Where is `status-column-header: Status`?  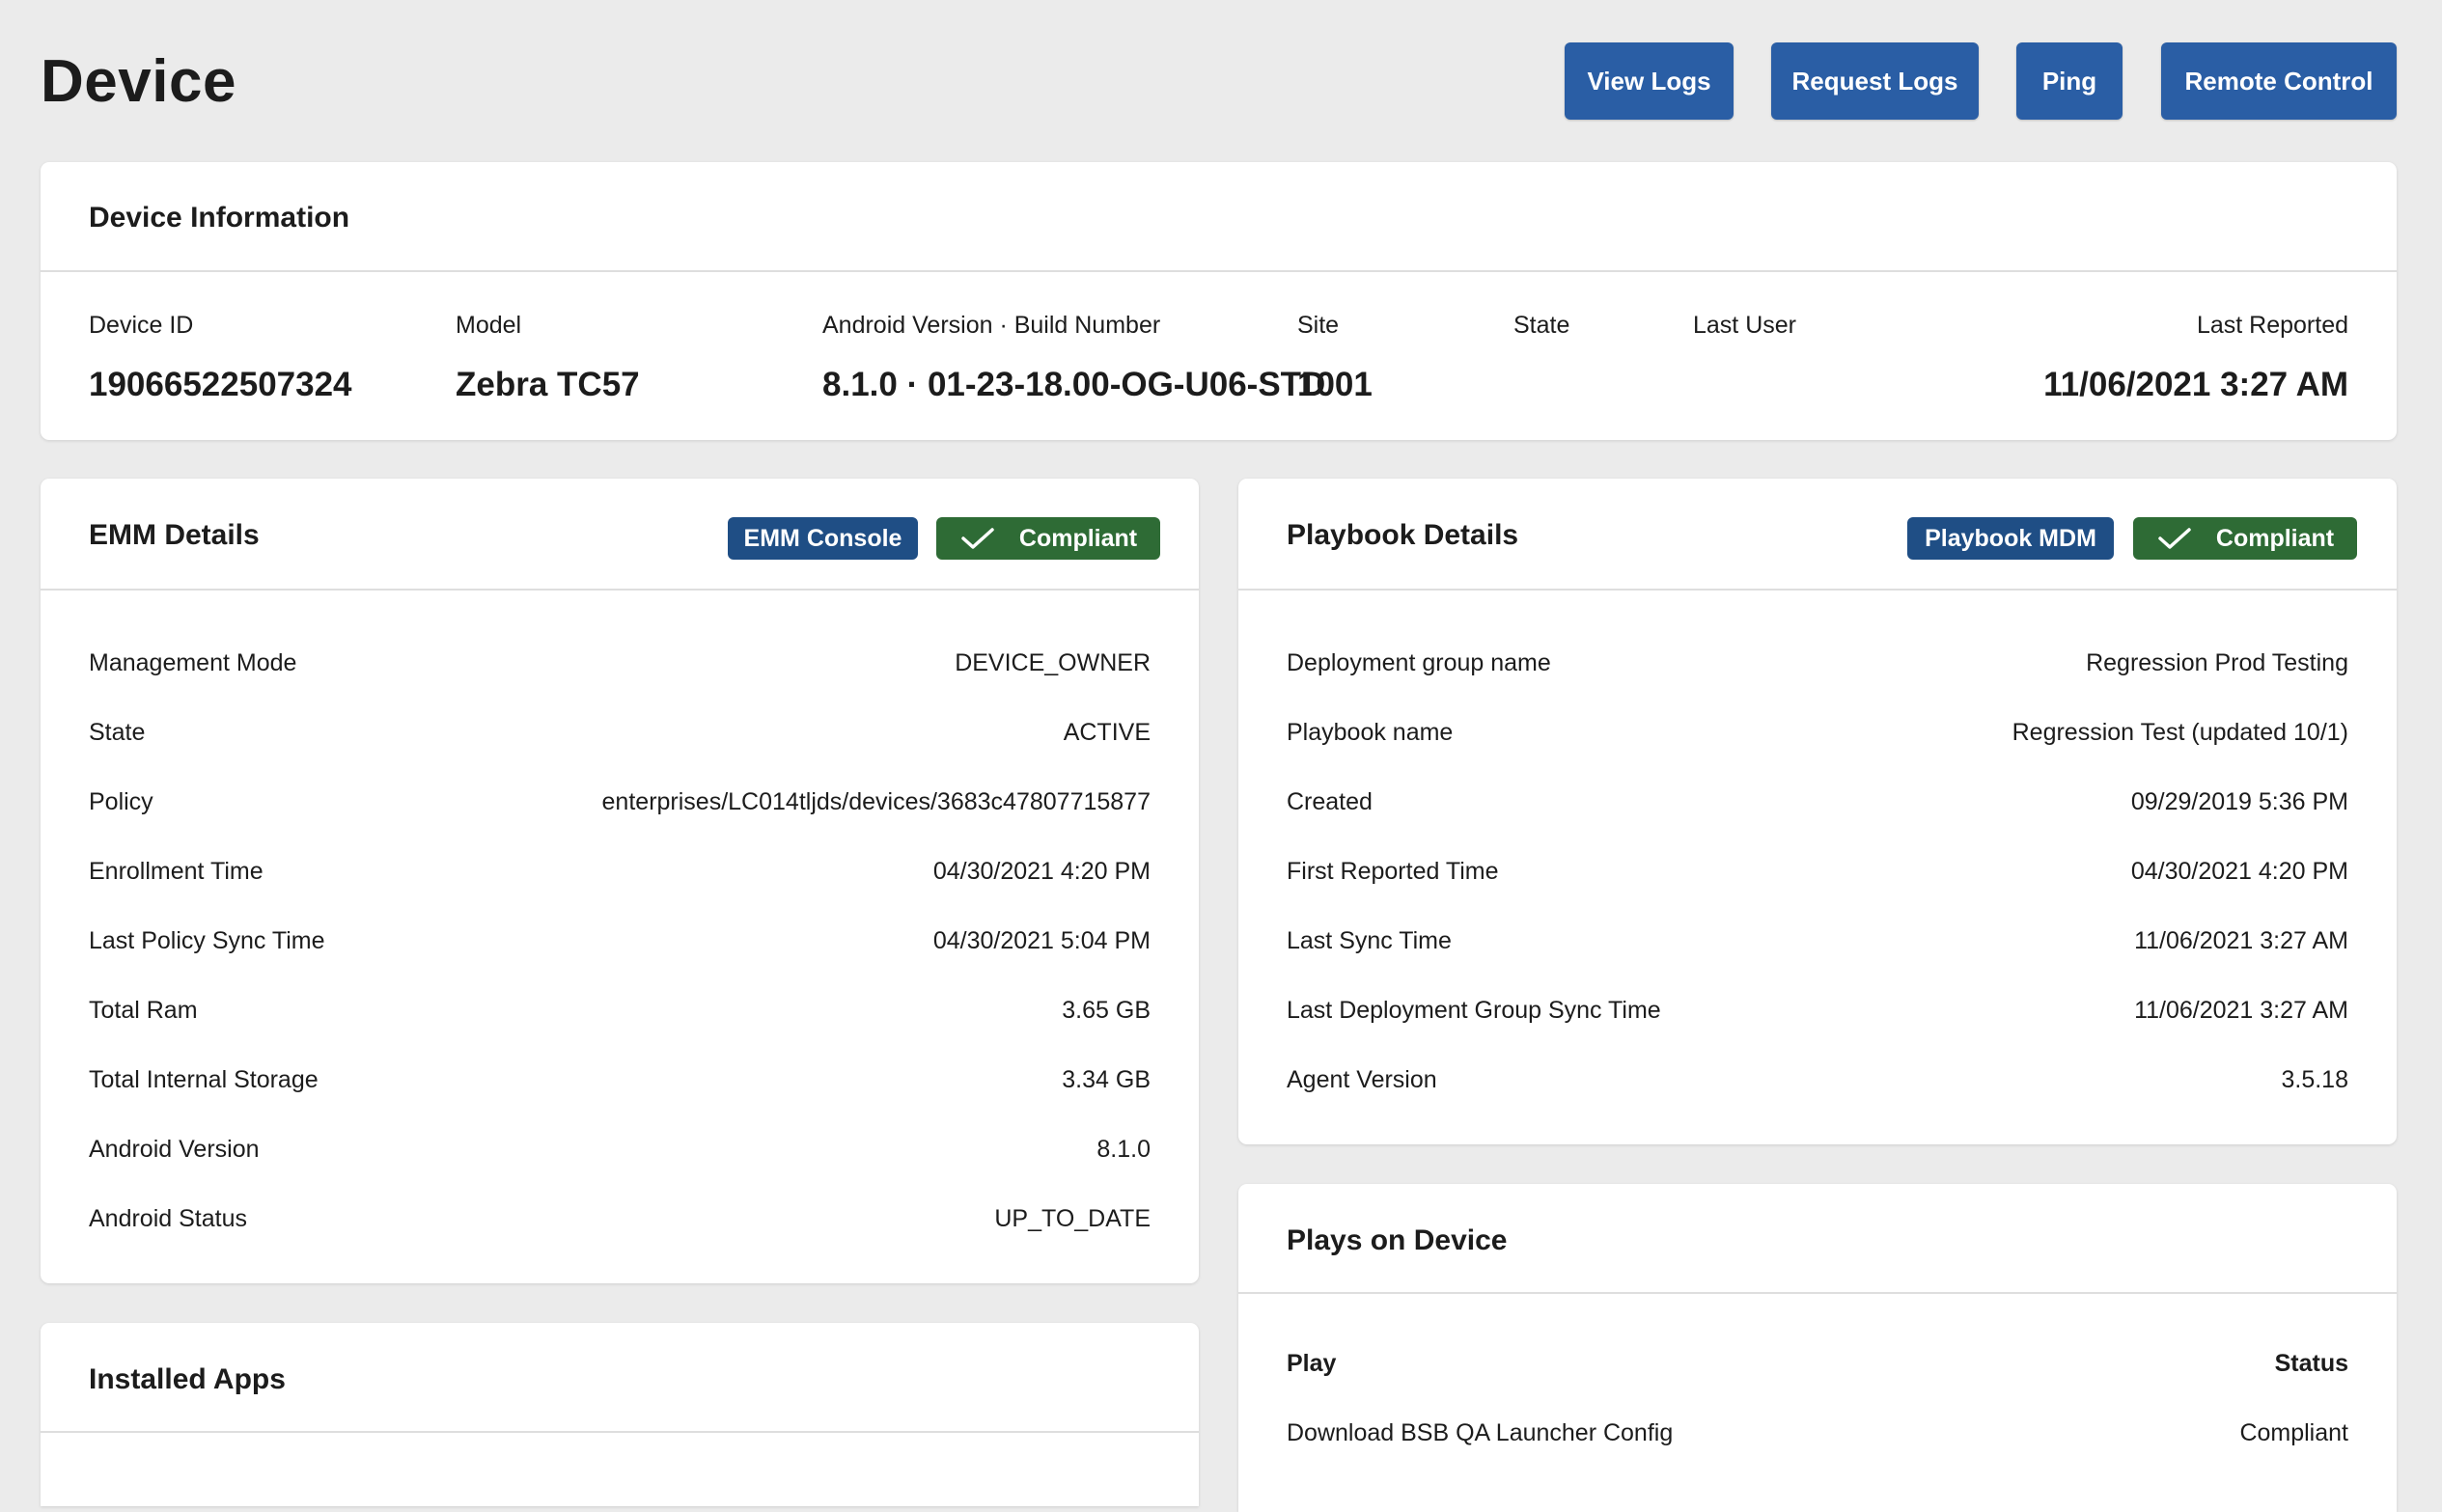
status-column-header: Status is located at coordinates (2311, 1363).